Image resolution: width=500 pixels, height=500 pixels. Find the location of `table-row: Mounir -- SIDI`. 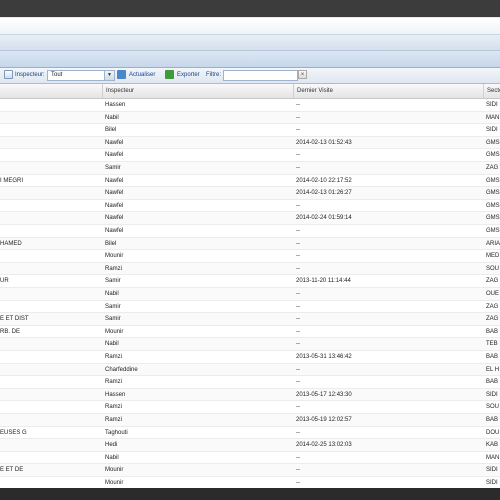

table-row: Mounir -- SIDI is located at coordinates (250, 482).